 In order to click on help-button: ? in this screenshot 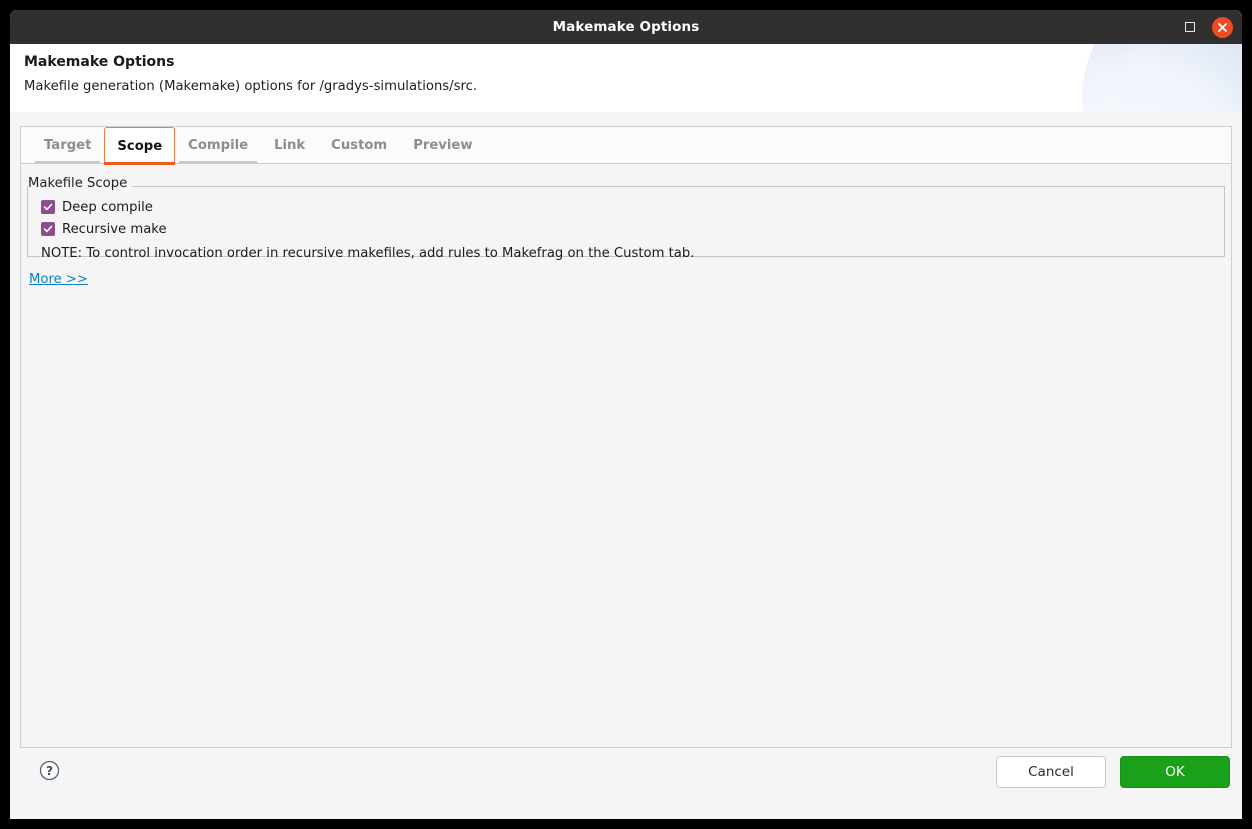, I will do `click(49, 770)`.